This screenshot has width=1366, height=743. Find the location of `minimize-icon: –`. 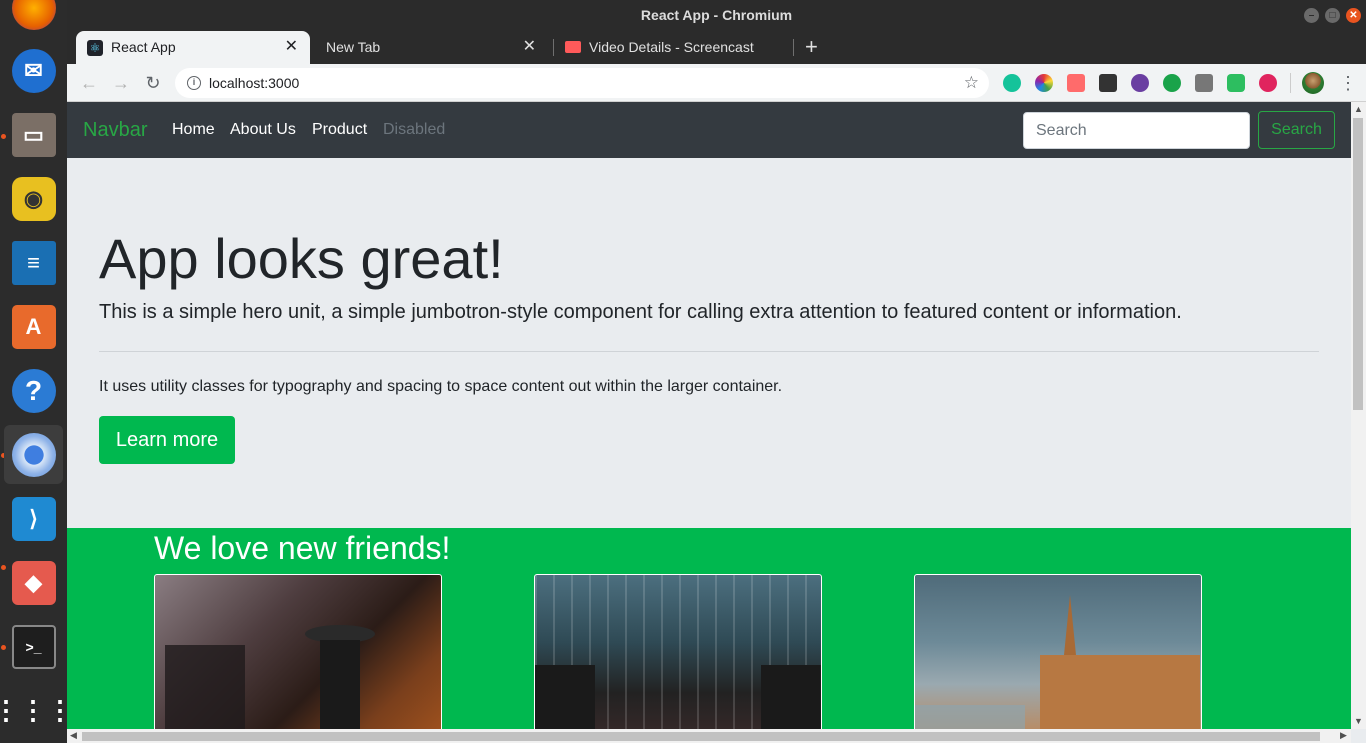

minimize-icon: – is located at coordinates (1311, 15).